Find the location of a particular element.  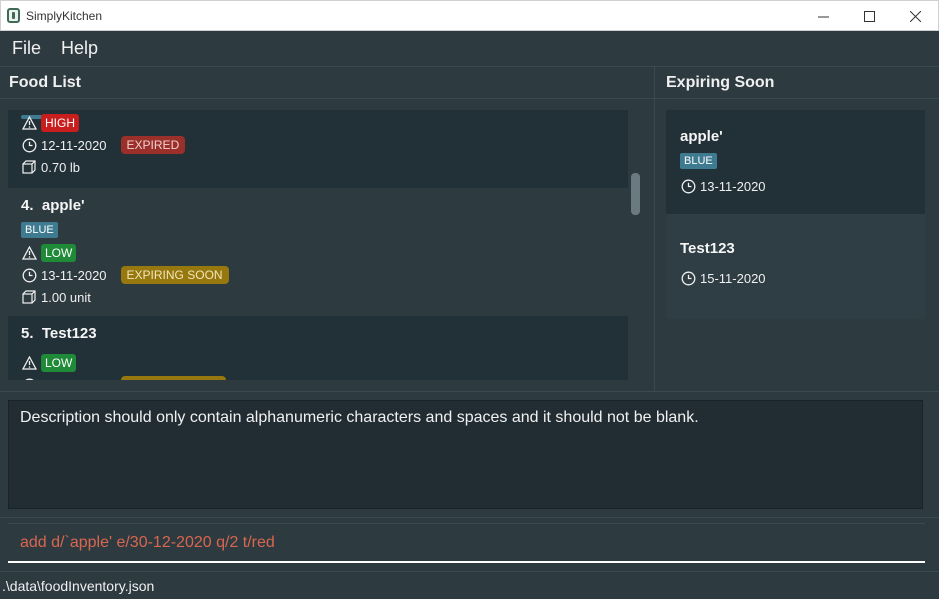

food-index: 4. is located at coordinates (27, 205).